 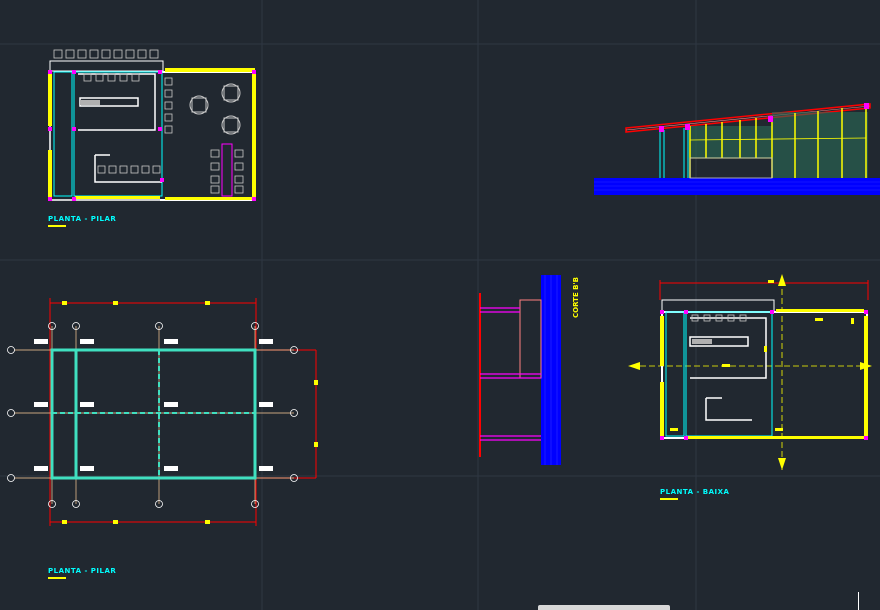 What do you see at coordinates (215, 109) in the screenshot?
I see `tables` at bounding box center [215, 109].